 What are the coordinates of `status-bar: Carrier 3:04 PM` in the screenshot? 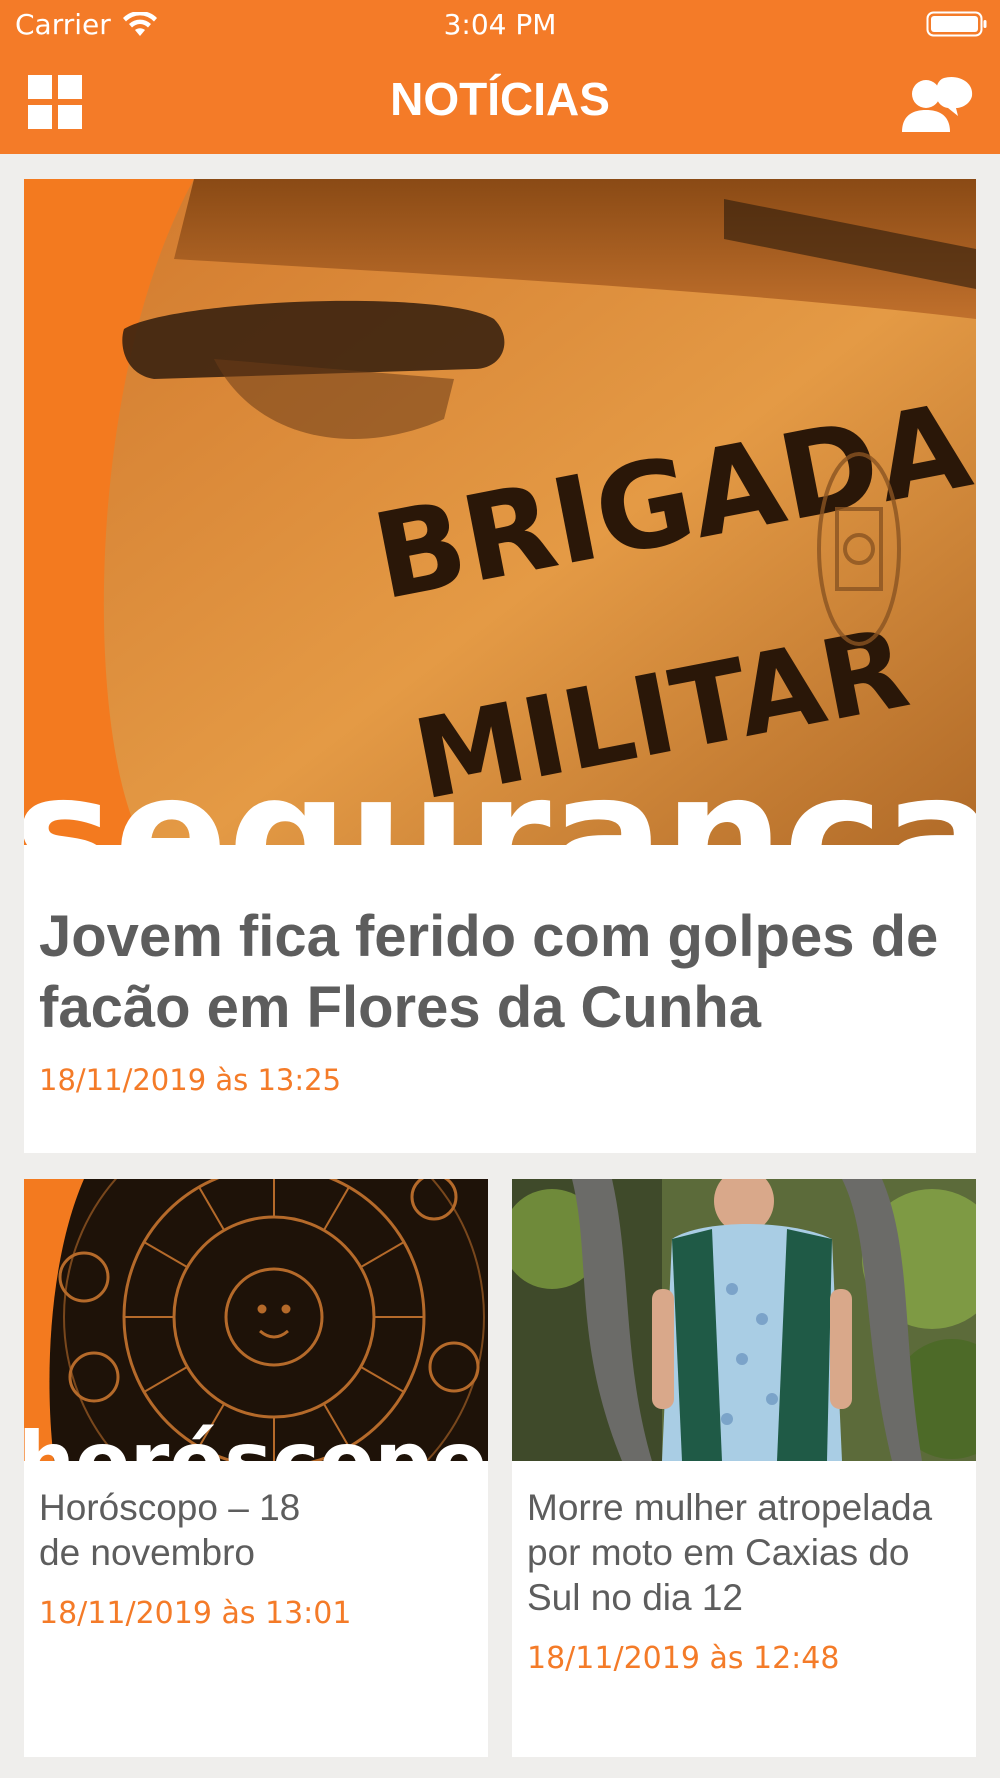 It's located at (500, 25).